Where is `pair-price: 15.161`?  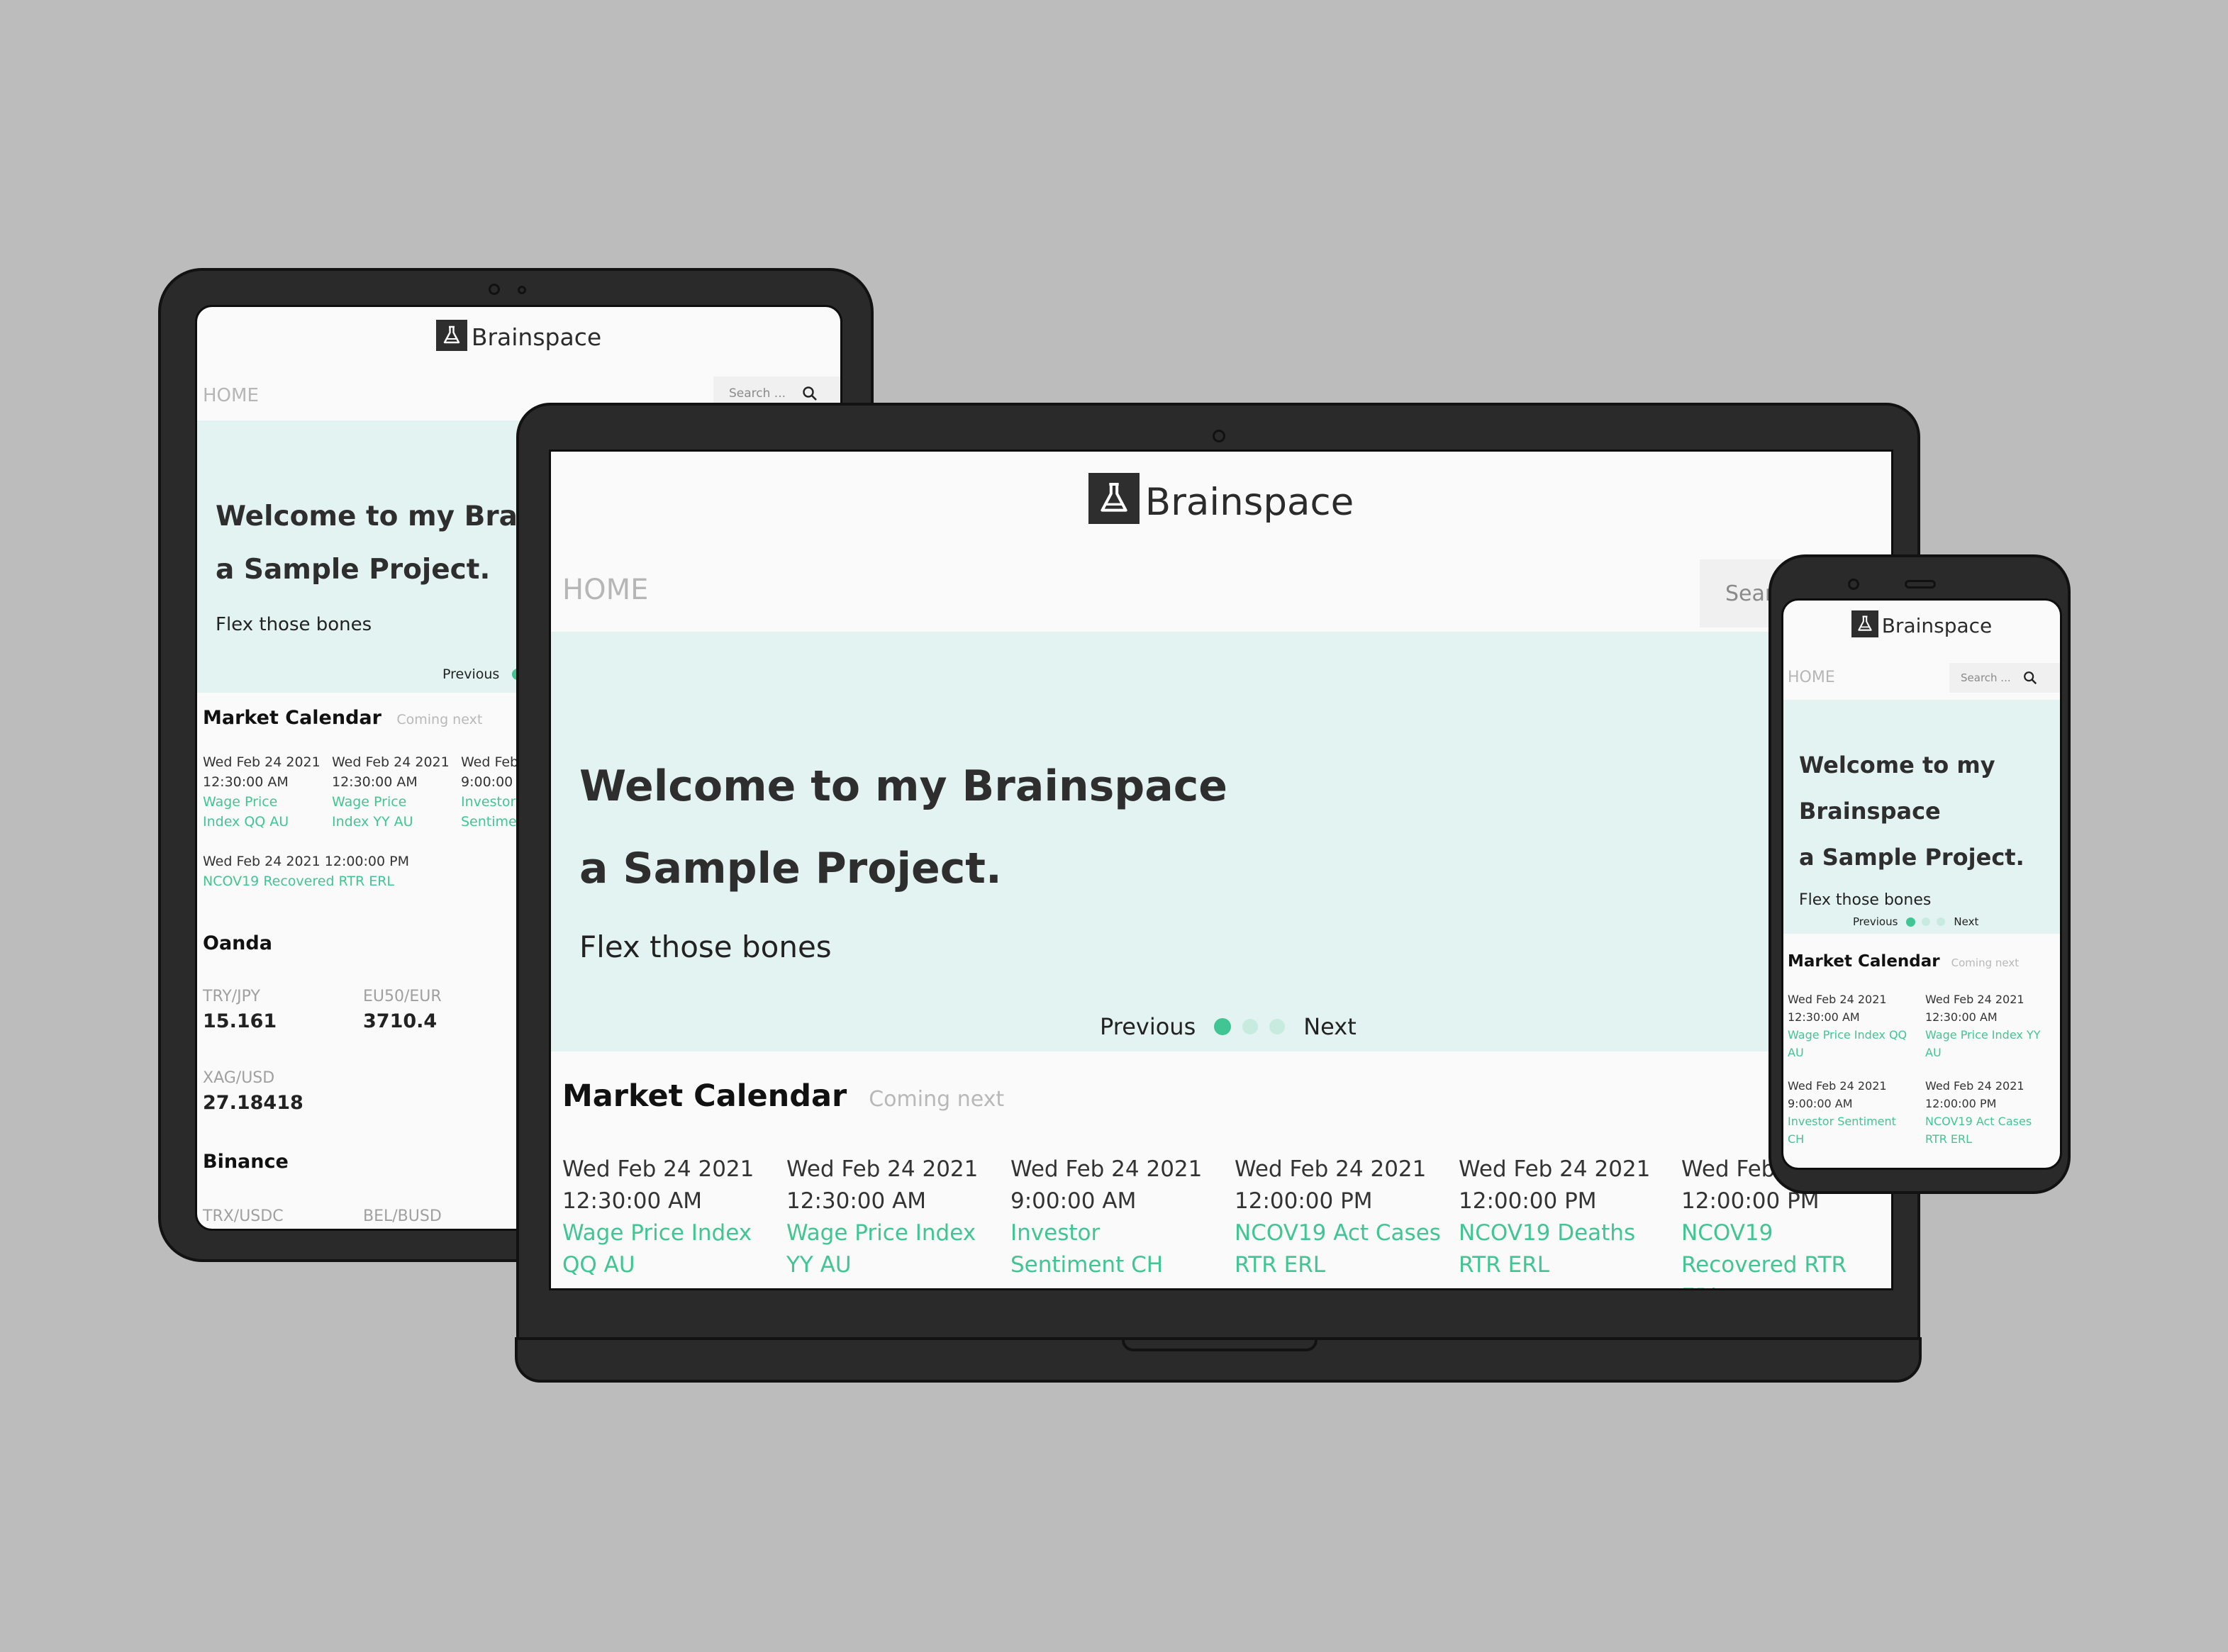
pair-price: 15.161 is located at coordinates (240, 1021).